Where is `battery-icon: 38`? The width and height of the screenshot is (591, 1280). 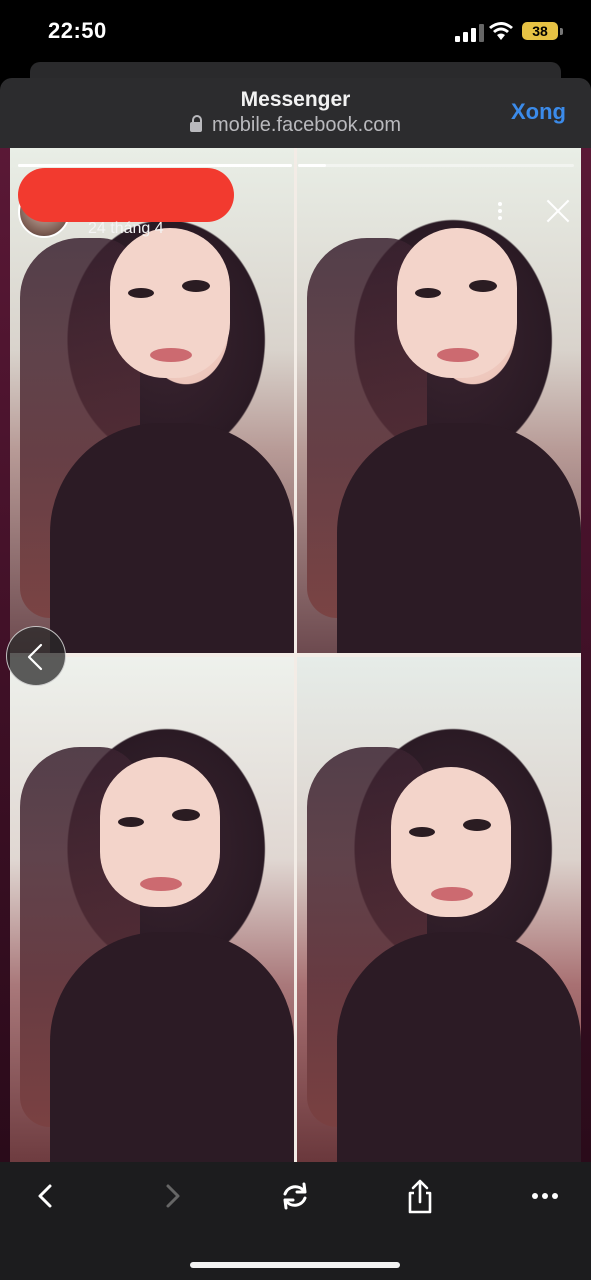
battery-icon: 38 is located at coordinates (540, 31).